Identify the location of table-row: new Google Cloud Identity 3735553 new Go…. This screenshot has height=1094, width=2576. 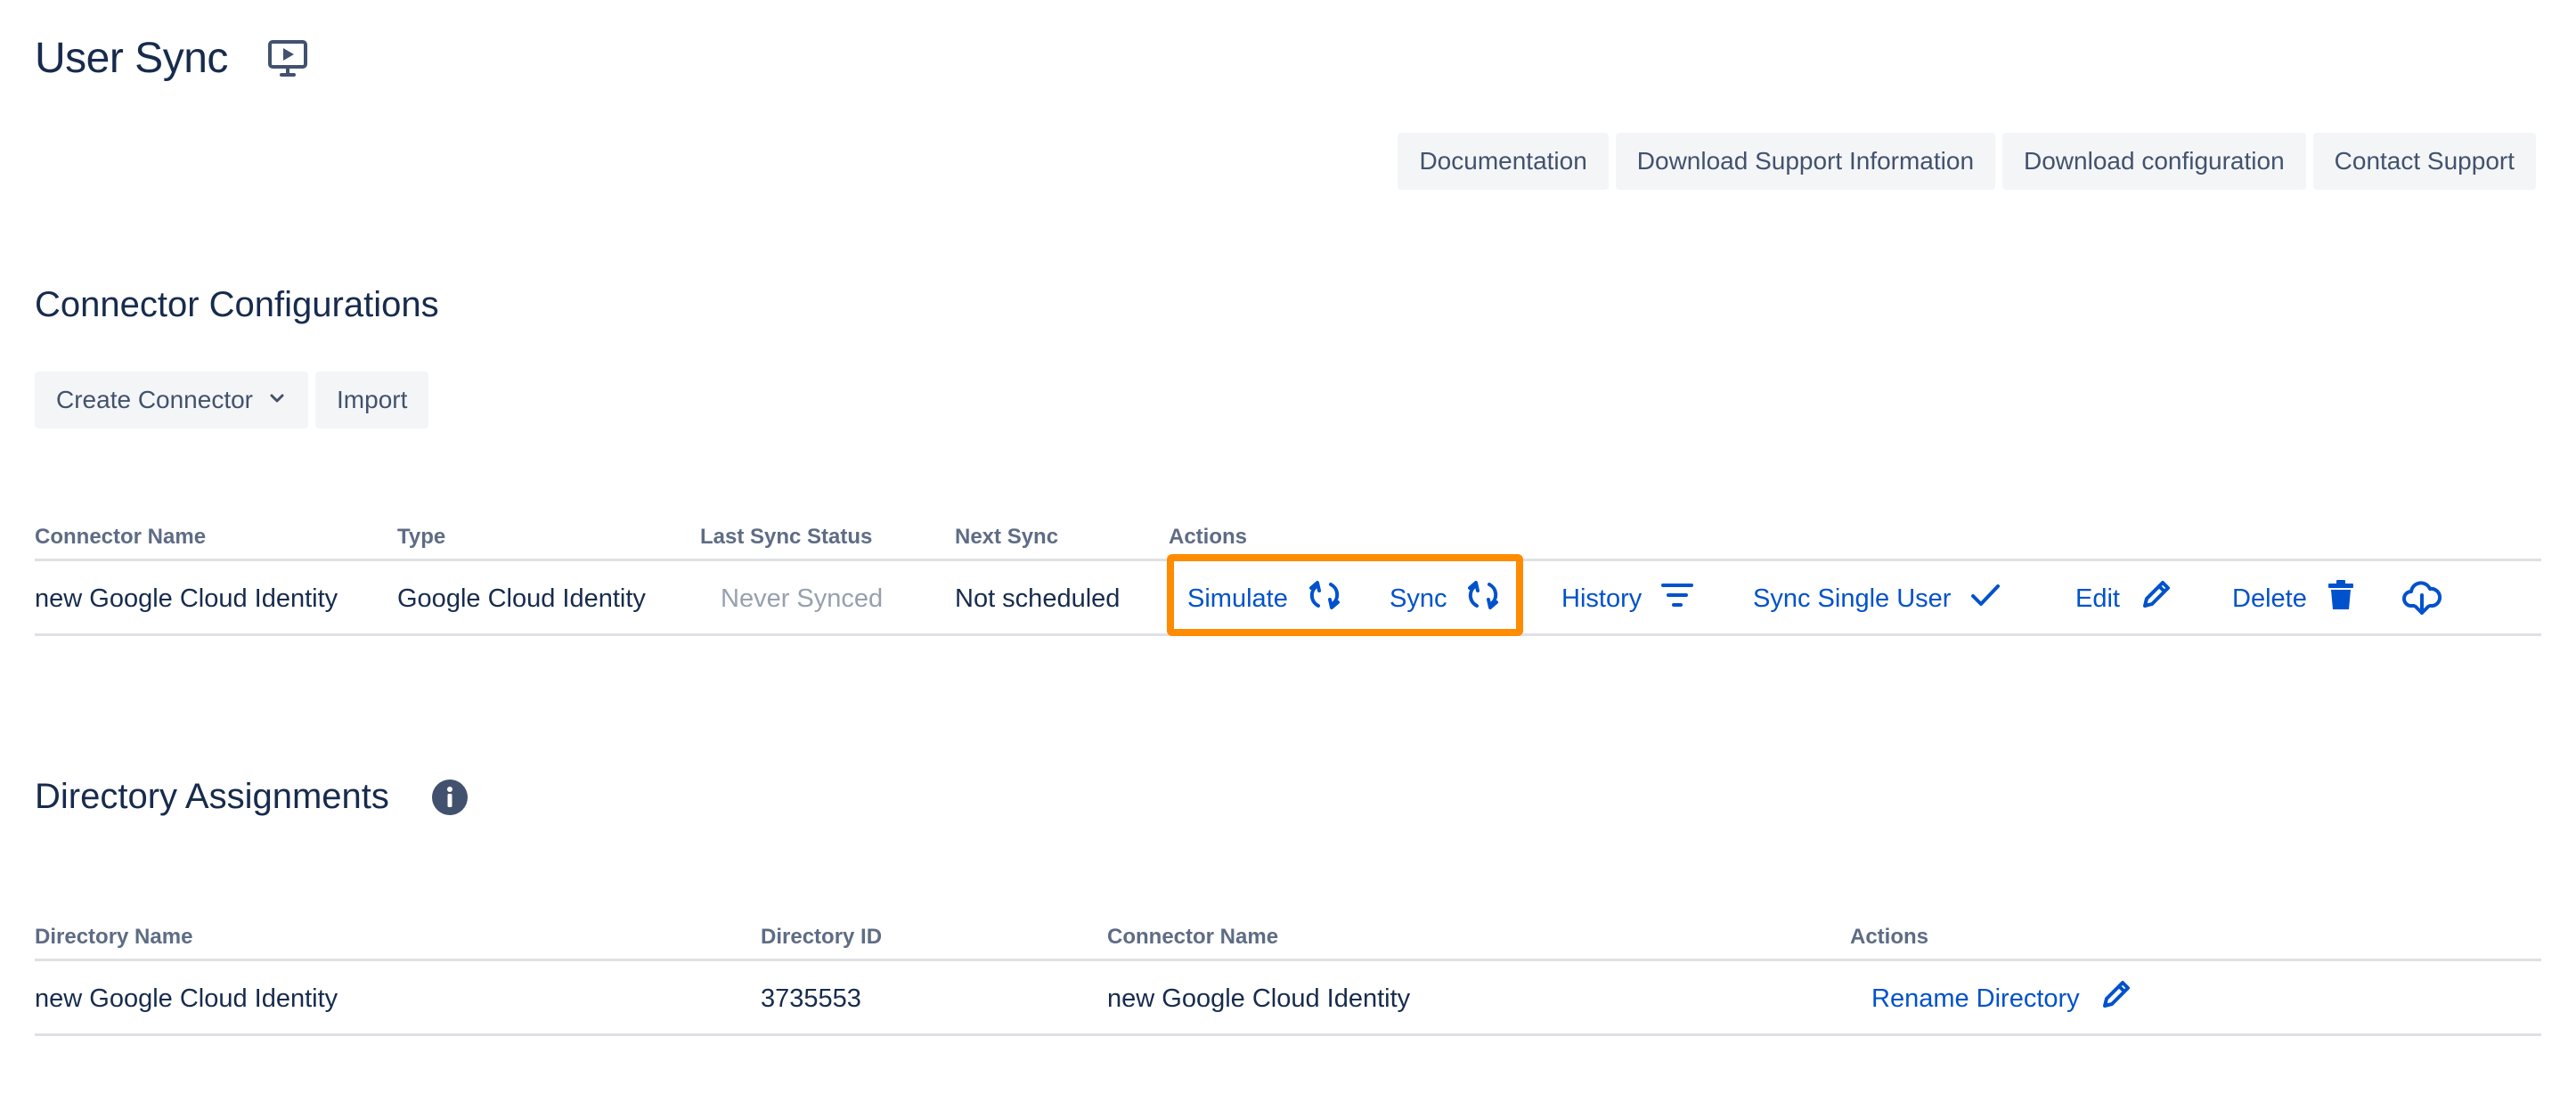
(1288, 998).